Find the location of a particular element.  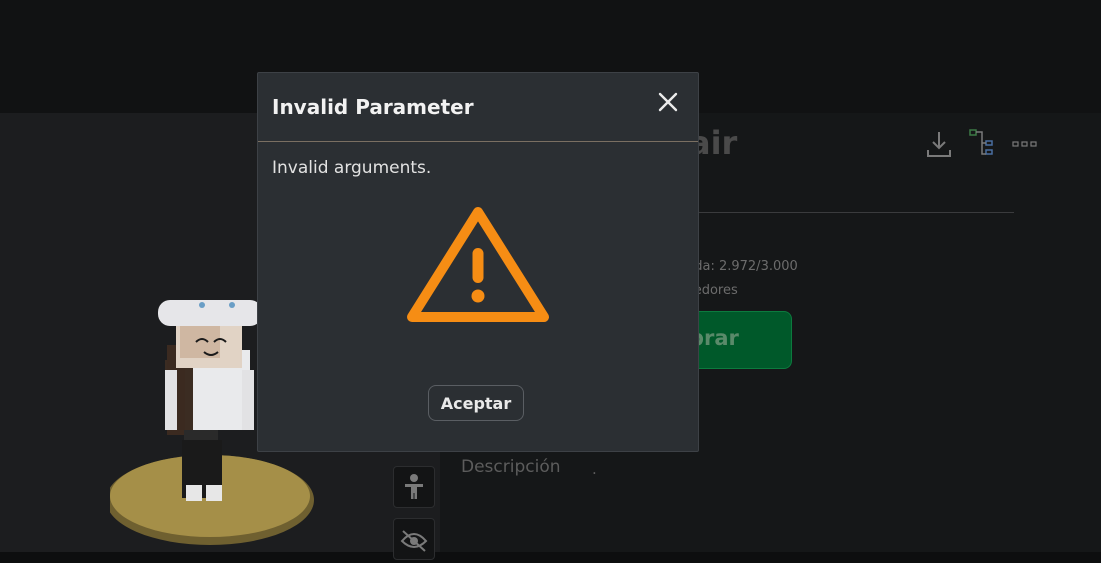

person-icon is located at coordinates (414, 486).